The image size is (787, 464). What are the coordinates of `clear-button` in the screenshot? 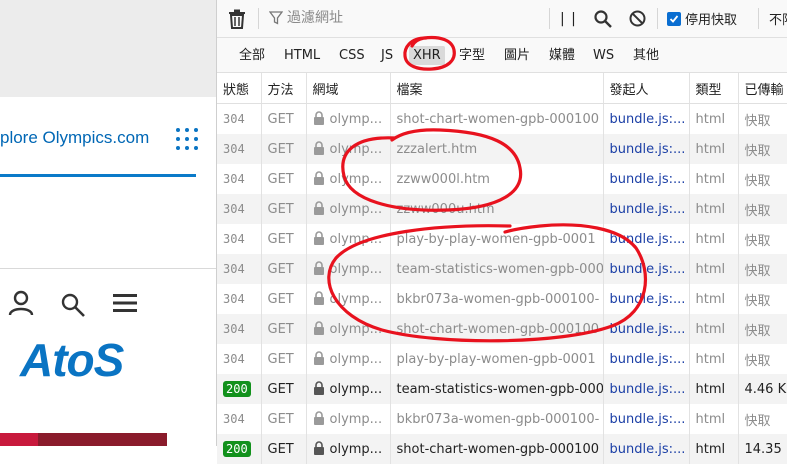 It's located at (237, 18).